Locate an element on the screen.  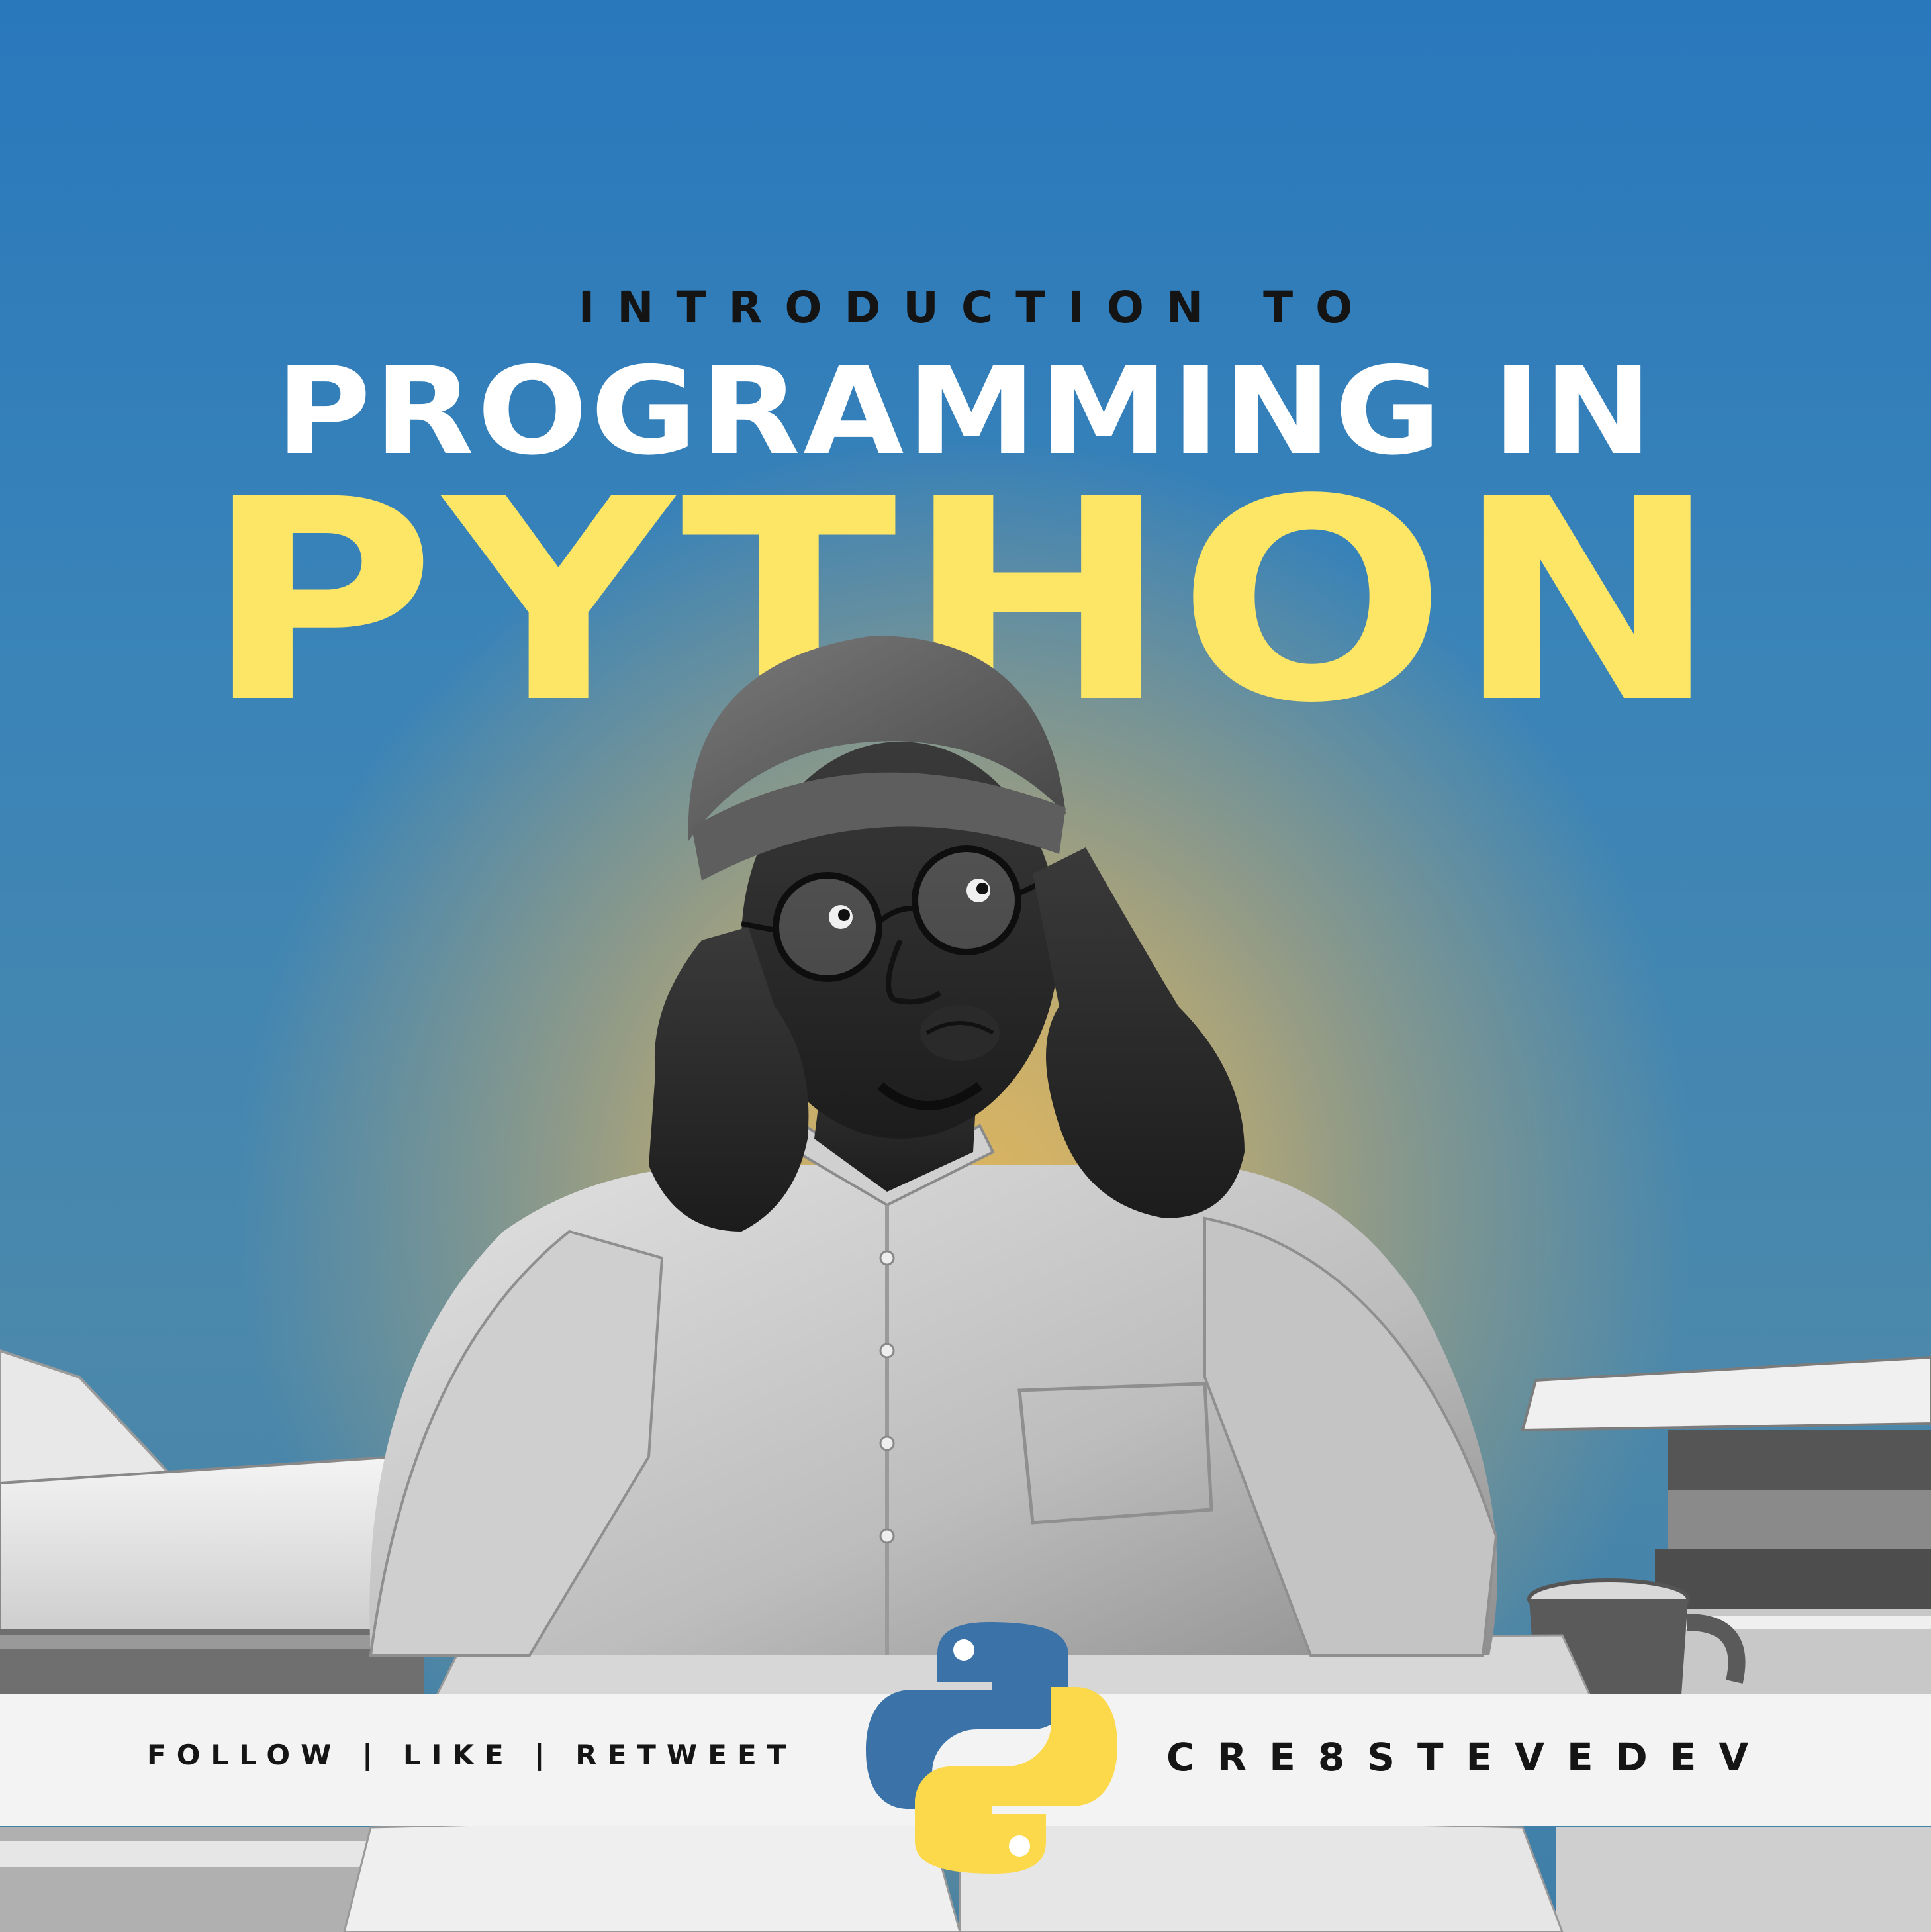
python-logo-icon is located at coordinates (991, 1748).